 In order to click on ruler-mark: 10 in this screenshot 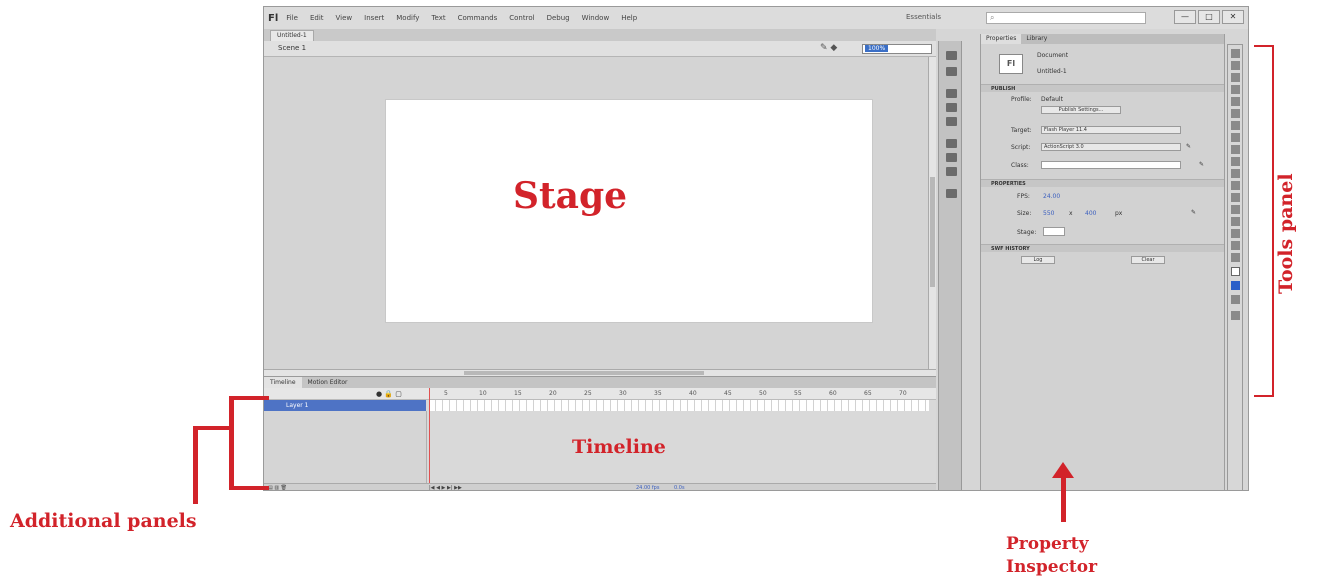, I will do `click(483, 393)`.